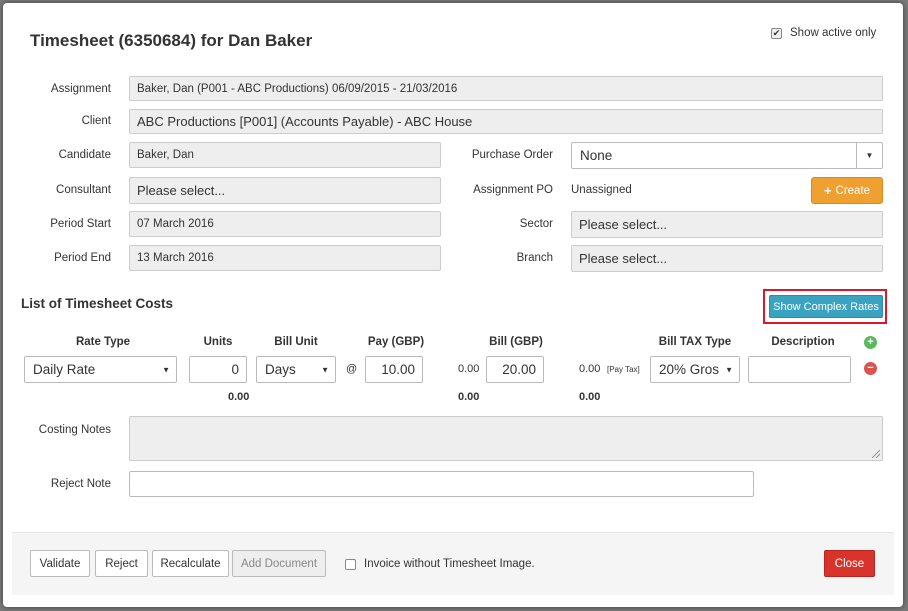 The width and height of the screenshot is (908, 611). What do you see at coordinates (190, 563) in the screenshot?
I see `recalculate-button: Recalculate` at bounding box center [190, 563].